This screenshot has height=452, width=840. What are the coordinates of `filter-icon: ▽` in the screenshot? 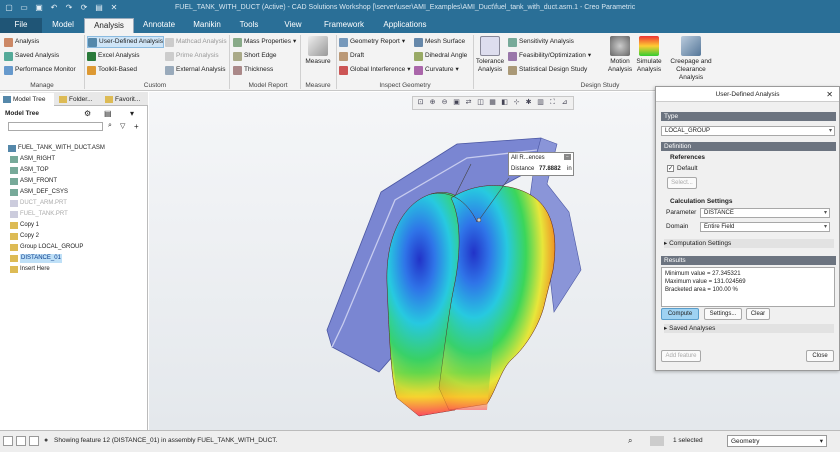 It's located at (122, 126).